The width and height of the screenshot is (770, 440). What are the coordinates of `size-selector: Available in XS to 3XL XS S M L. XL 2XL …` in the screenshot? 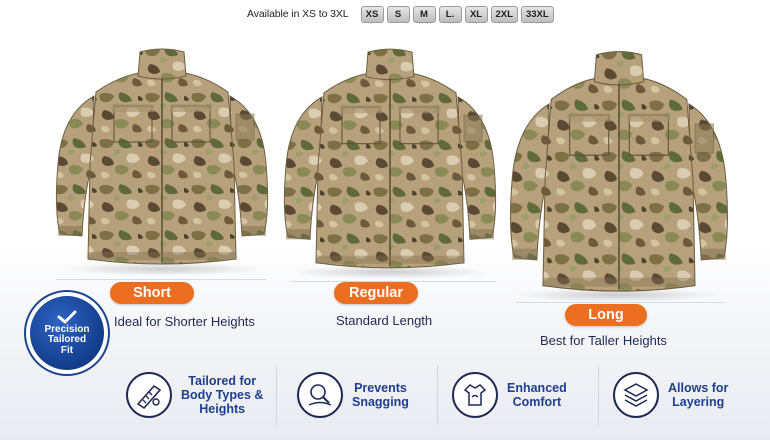 It's located at (400, 14).